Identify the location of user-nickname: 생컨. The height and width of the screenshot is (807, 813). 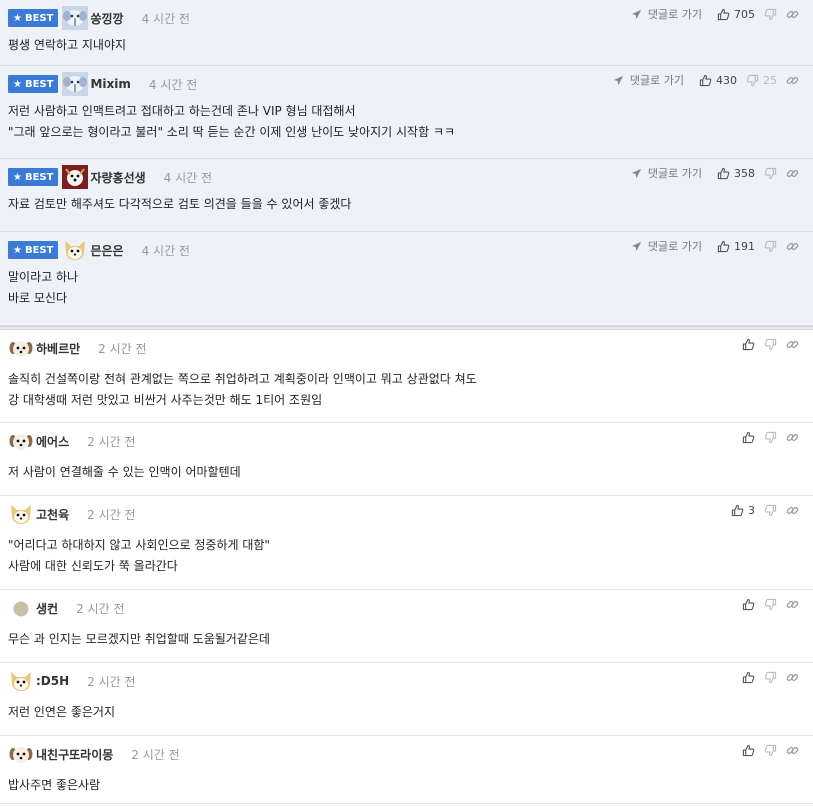
(47, 608).